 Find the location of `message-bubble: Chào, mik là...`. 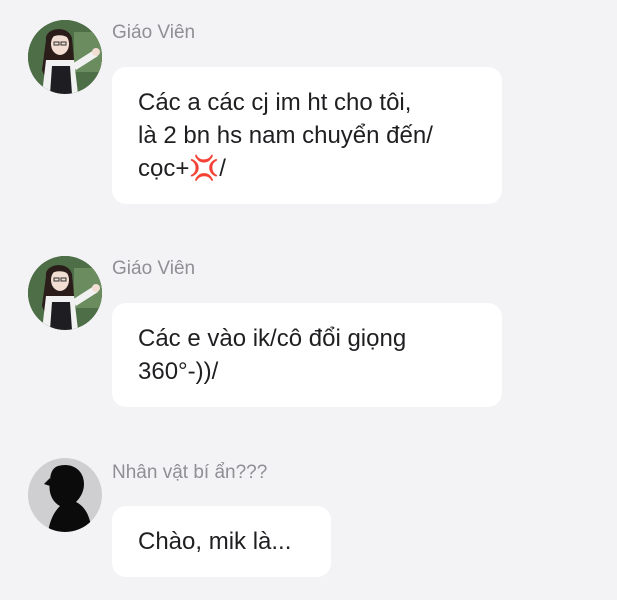

message-bubble: Chào, mik là... is located at coordinates (221, 541).